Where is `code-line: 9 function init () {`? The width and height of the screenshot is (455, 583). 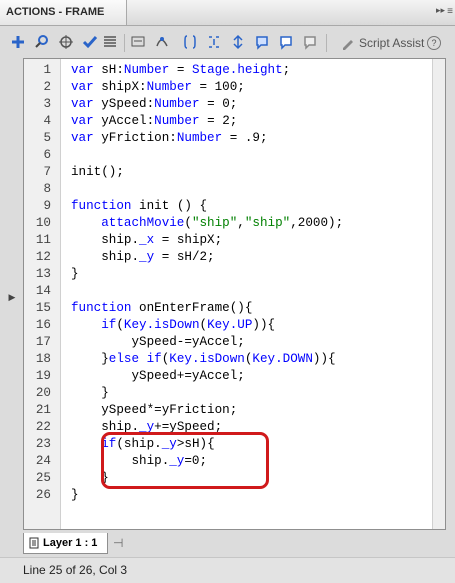 code-line: 9 function init () { is located at coordinates (229, 206).